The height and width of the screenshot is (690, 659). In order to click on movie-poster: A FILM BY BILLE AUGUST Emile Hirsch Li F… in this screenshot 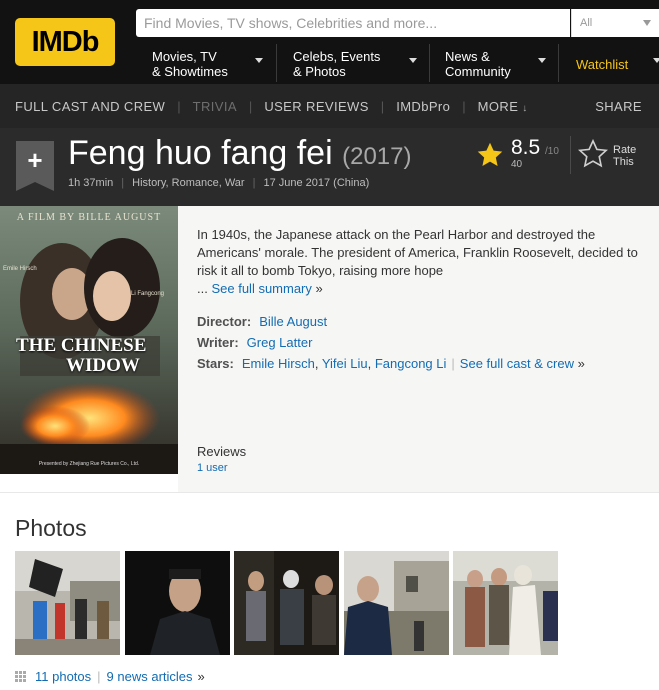, I will do `click(89, 340)`.